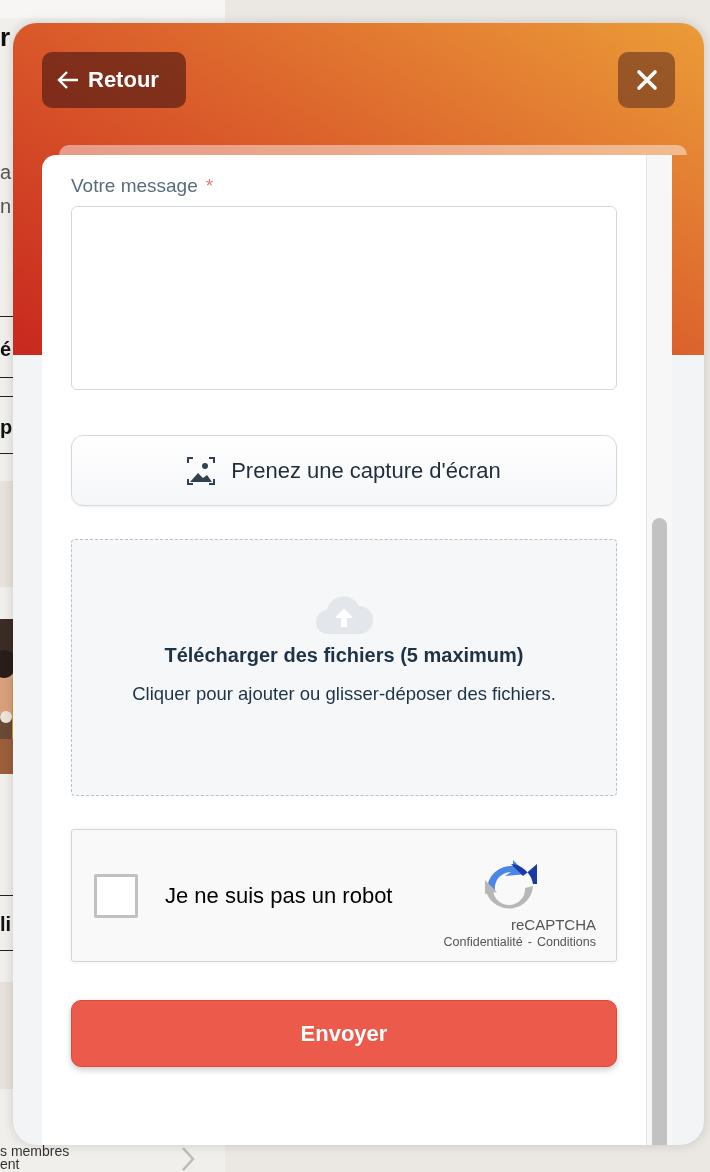  Describe the element at coordinates (344, 655) in the screenshot. I see `upload-title: Télécharger des fichiers (5 maximum)` at that location.